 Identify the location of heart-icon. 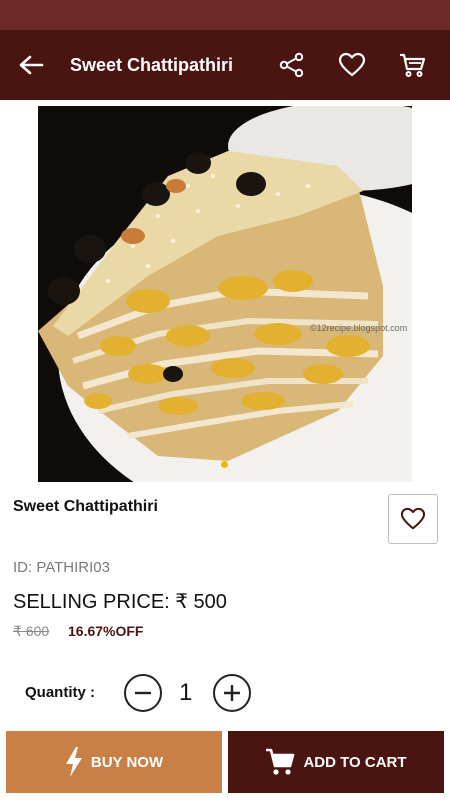
(352, 64).